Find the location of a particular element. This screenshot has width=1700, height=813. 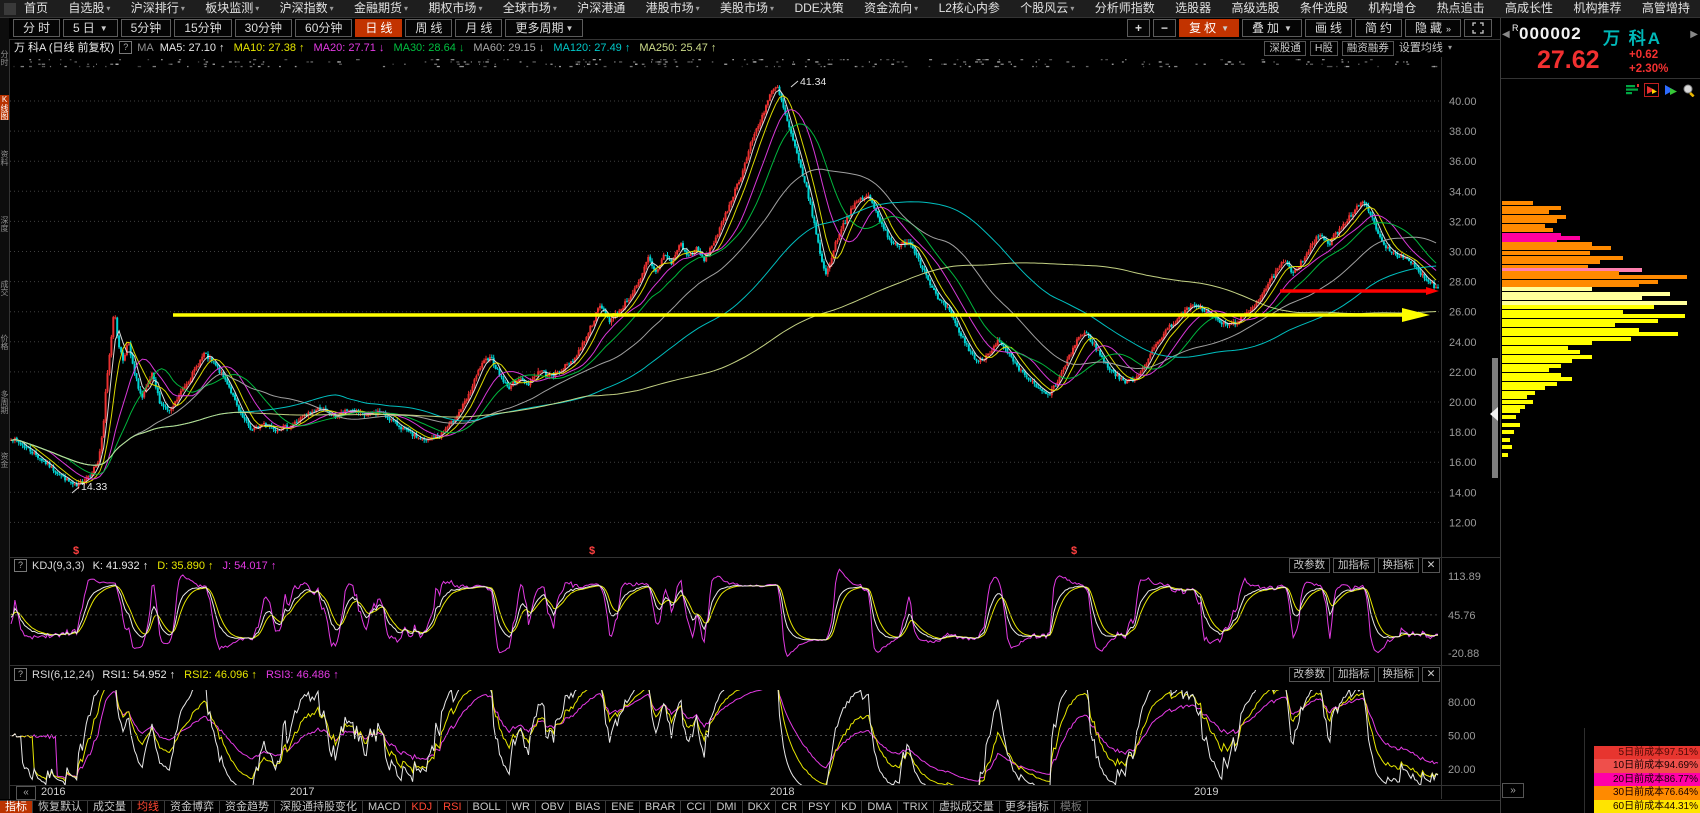

menu-item-沪深排行: 沪深排行 ▾ is located at coordinates (158, 8).